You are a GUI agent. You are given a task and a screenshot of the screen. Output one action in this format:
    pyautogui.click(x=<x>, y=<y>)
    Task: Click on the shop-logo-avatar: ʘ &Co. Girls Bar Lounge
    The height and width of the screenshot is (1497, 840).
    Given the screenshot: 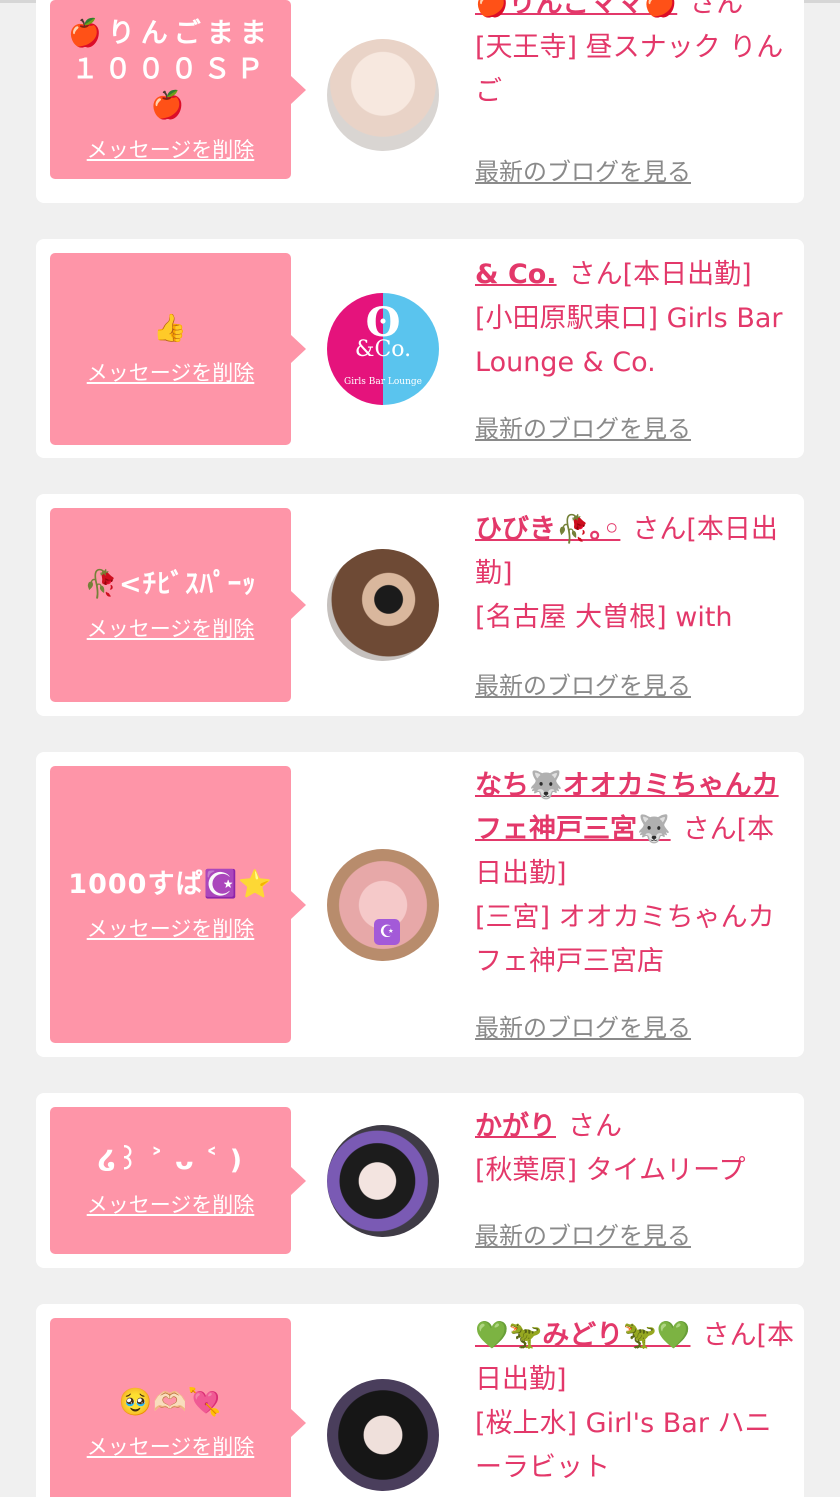 What is the action you would take?
    pyautogui.click(x=383, y=349)
    